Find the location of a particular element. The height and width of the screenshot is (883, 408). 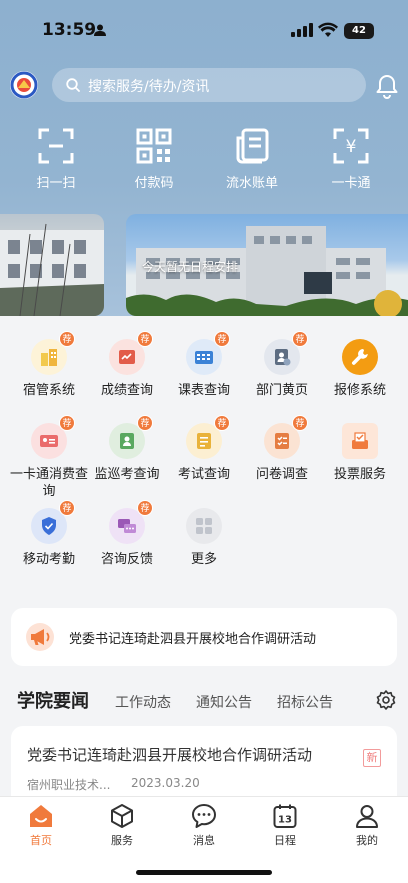

app-label: 问卷调查 is located at coordinates (281, 474).